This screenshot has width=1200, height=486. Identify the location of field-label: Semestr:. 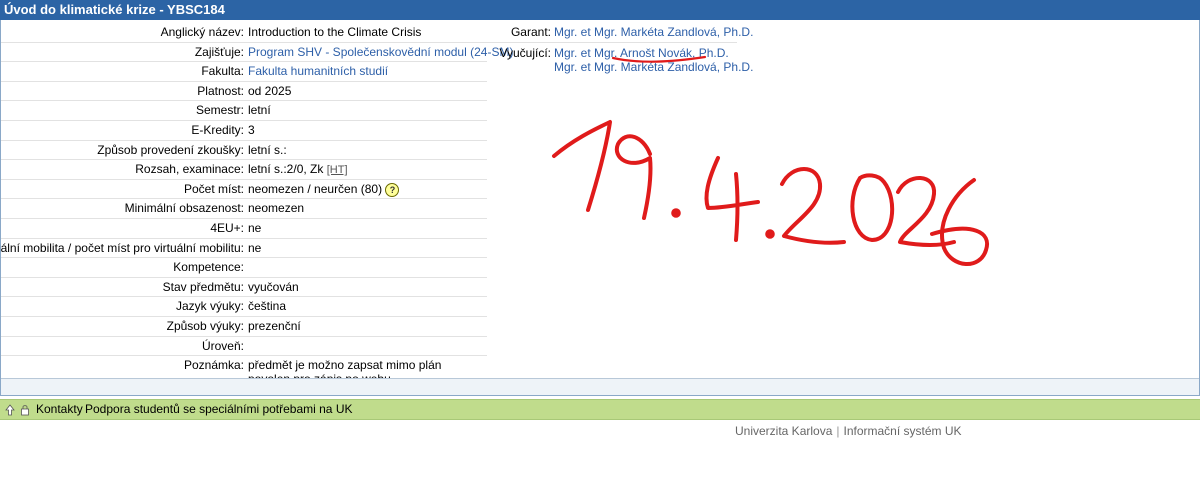
(219, 110).